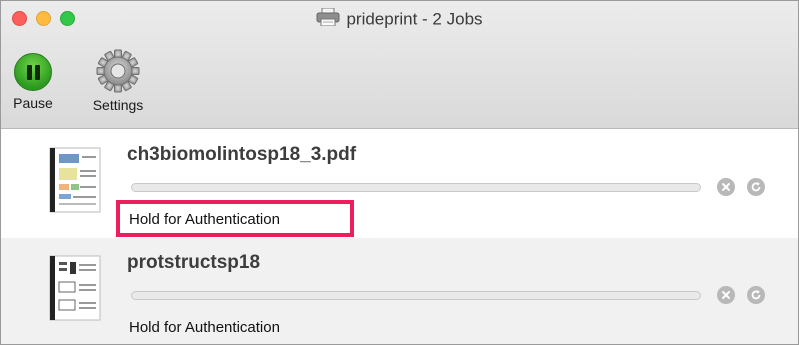 The width and height of the screenshot is (799, 345). What do you see at coordinates (118, 71) in the screenshot?
I see `gear-icon` at bounding box center [118, 71].